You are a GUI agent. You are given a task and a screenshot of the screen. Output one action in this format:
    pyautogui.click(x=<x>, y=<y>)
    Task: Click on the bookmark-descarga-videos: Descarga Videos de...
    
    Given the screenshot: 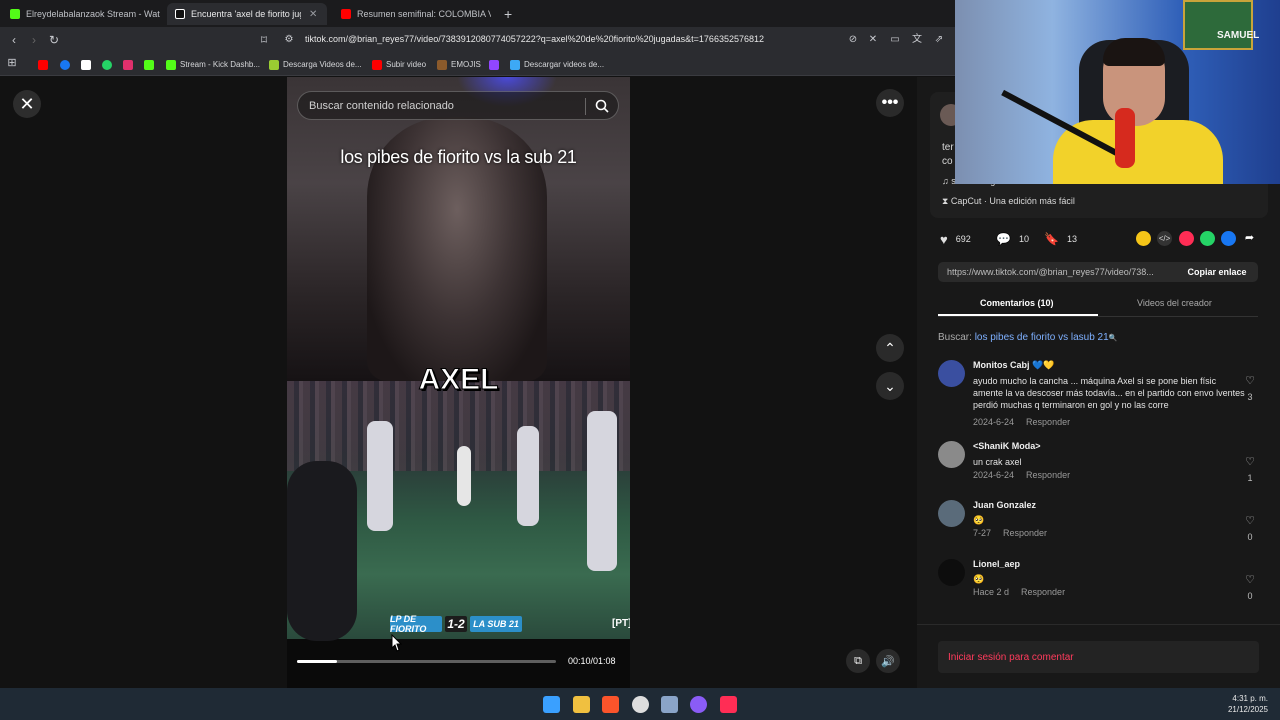 What is the action you would take?
    pyautogui.click(x=315, y=64)
    